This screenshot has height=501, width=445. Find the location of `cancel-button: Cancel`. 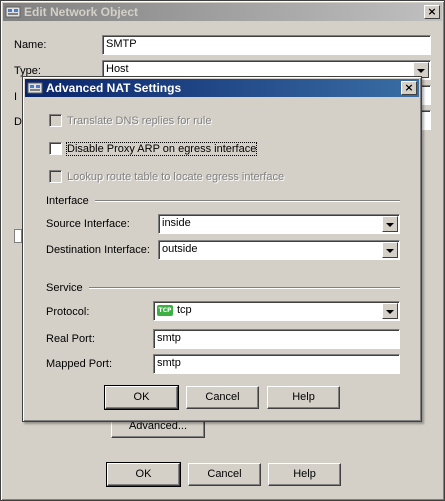

cancel-button: Cancel is located at coordinates (224, 474).